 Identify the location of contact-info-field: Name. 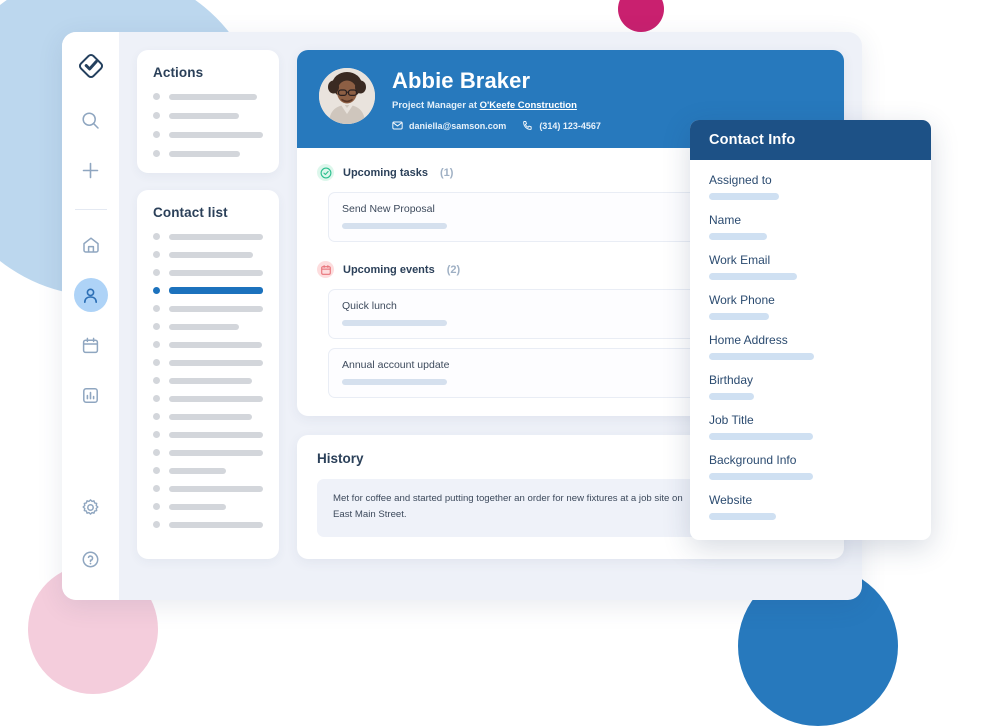
(810, 226).